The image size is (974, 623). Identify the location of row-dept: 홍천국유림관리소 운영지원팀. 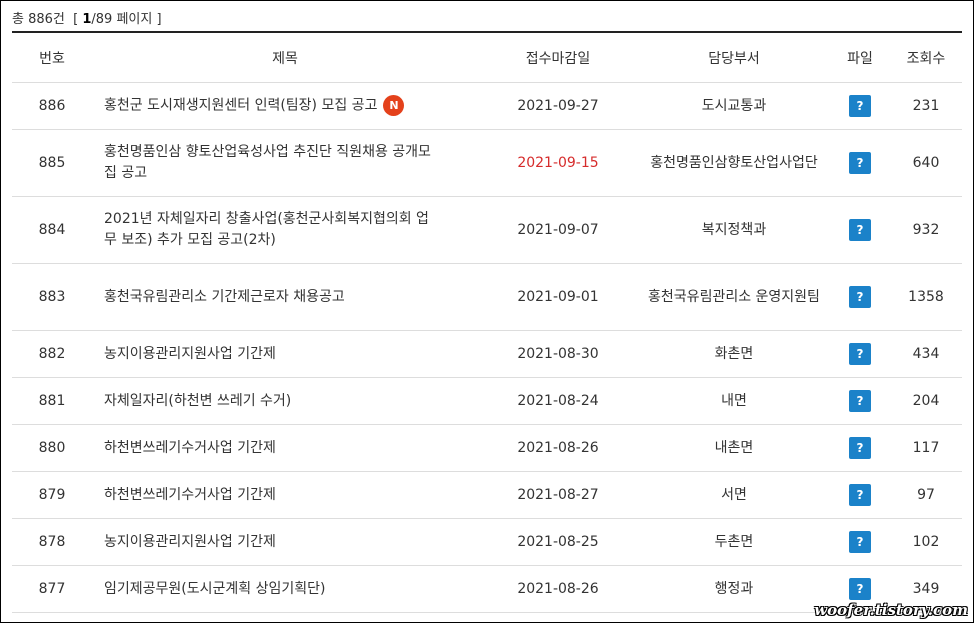
(734, 297).